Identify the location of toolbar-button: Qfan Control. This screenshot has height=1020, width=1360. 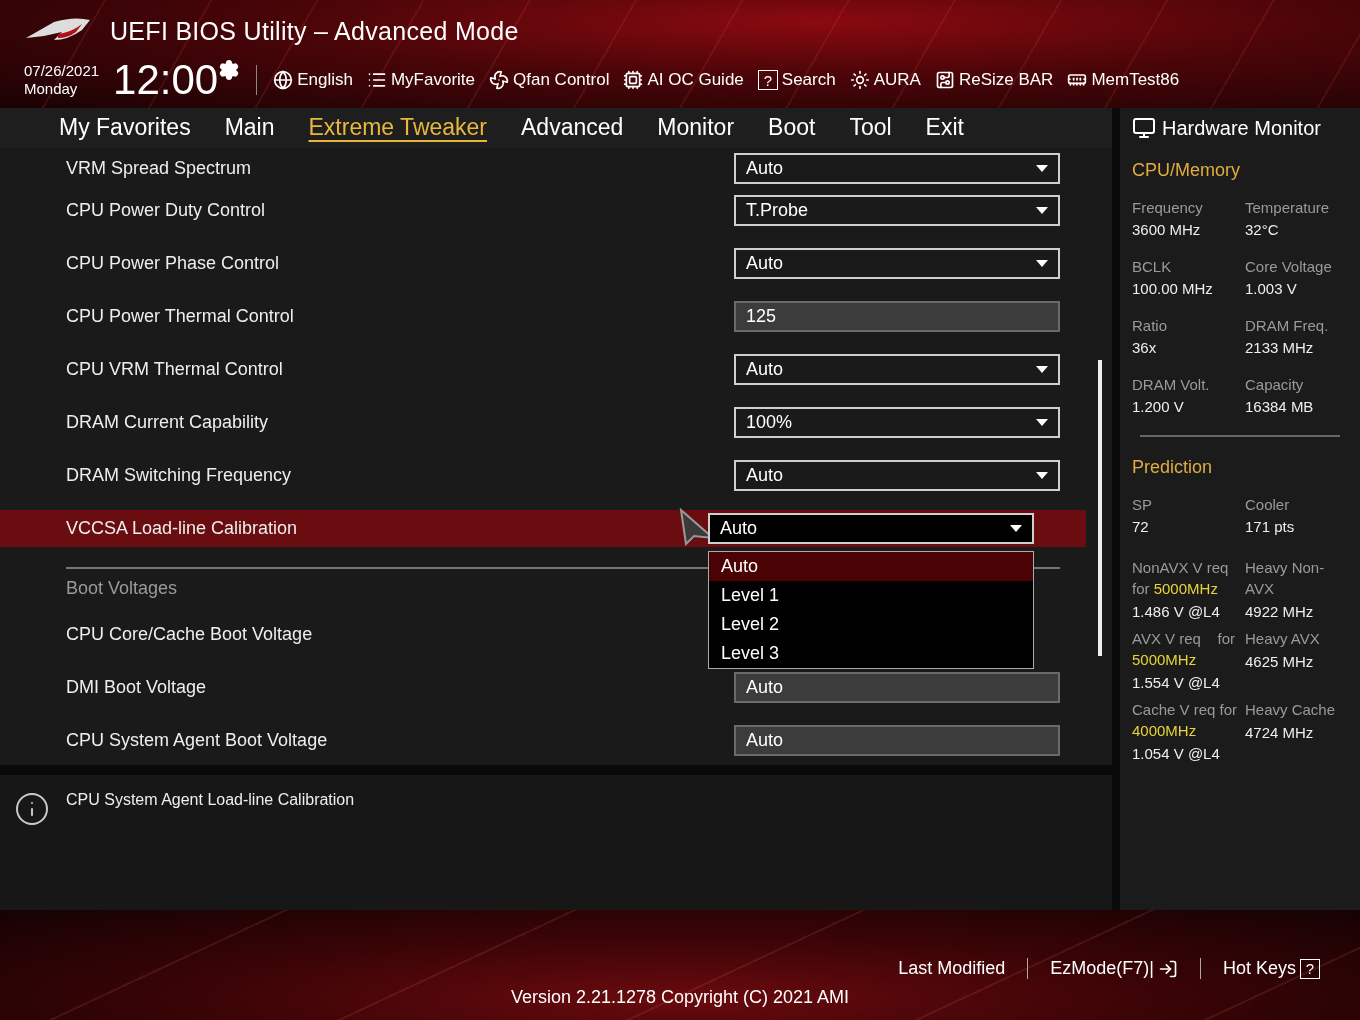
(549, 80).